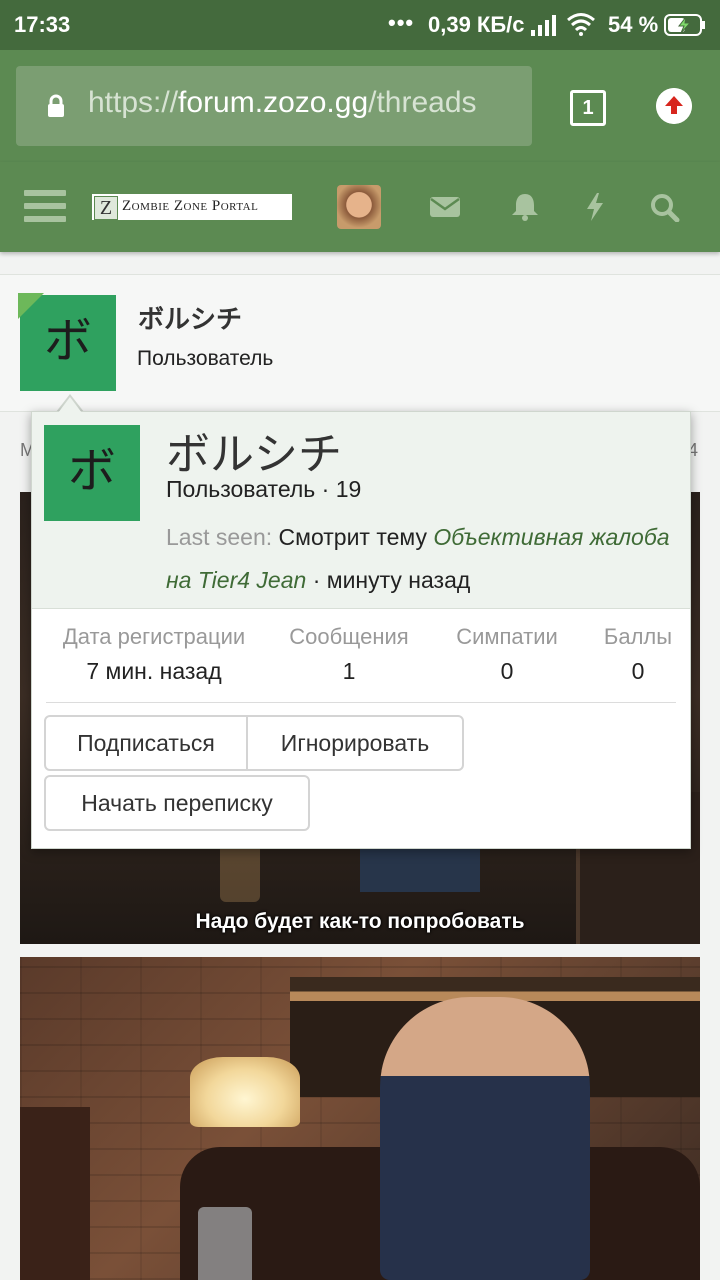  What do you see at coordinates (360, 921) in the screenshot?
I see `image-subtitle: Надо будет как-то попробовать` at bounding box center [360, 921].